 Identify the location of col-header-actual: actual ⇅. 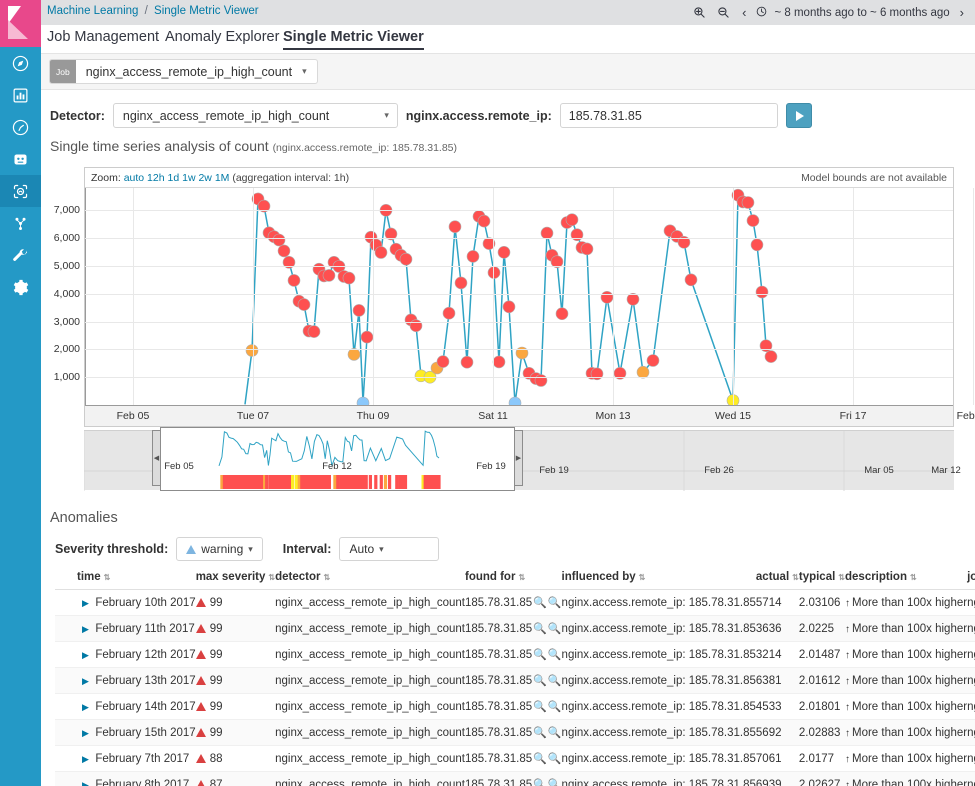
(777, 580).